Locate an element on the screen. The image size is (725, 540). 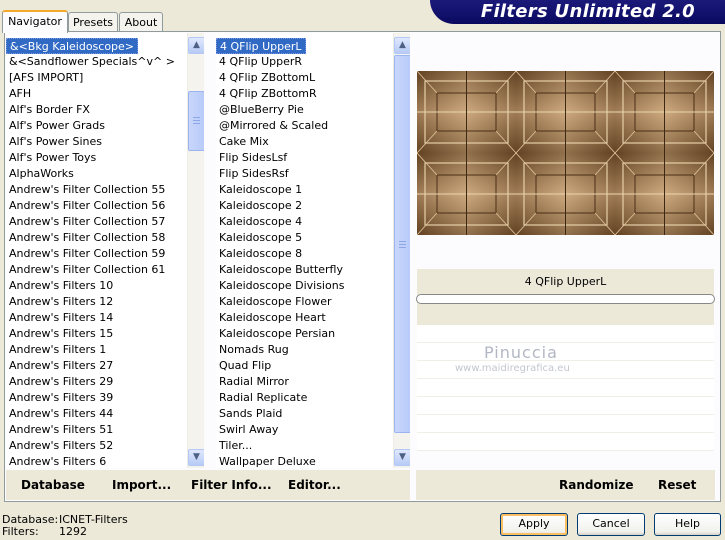
category-list-item: Andrew's Filters 39 is located at coordinates (96, 398).